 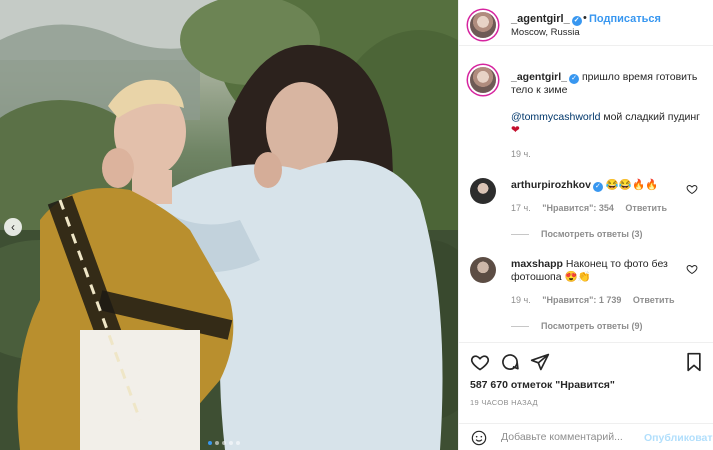 What do you see at coordinates (521, 300) in the screenshot?
I see `comment-time: 19 ч.` at bounding box center [521, 300].